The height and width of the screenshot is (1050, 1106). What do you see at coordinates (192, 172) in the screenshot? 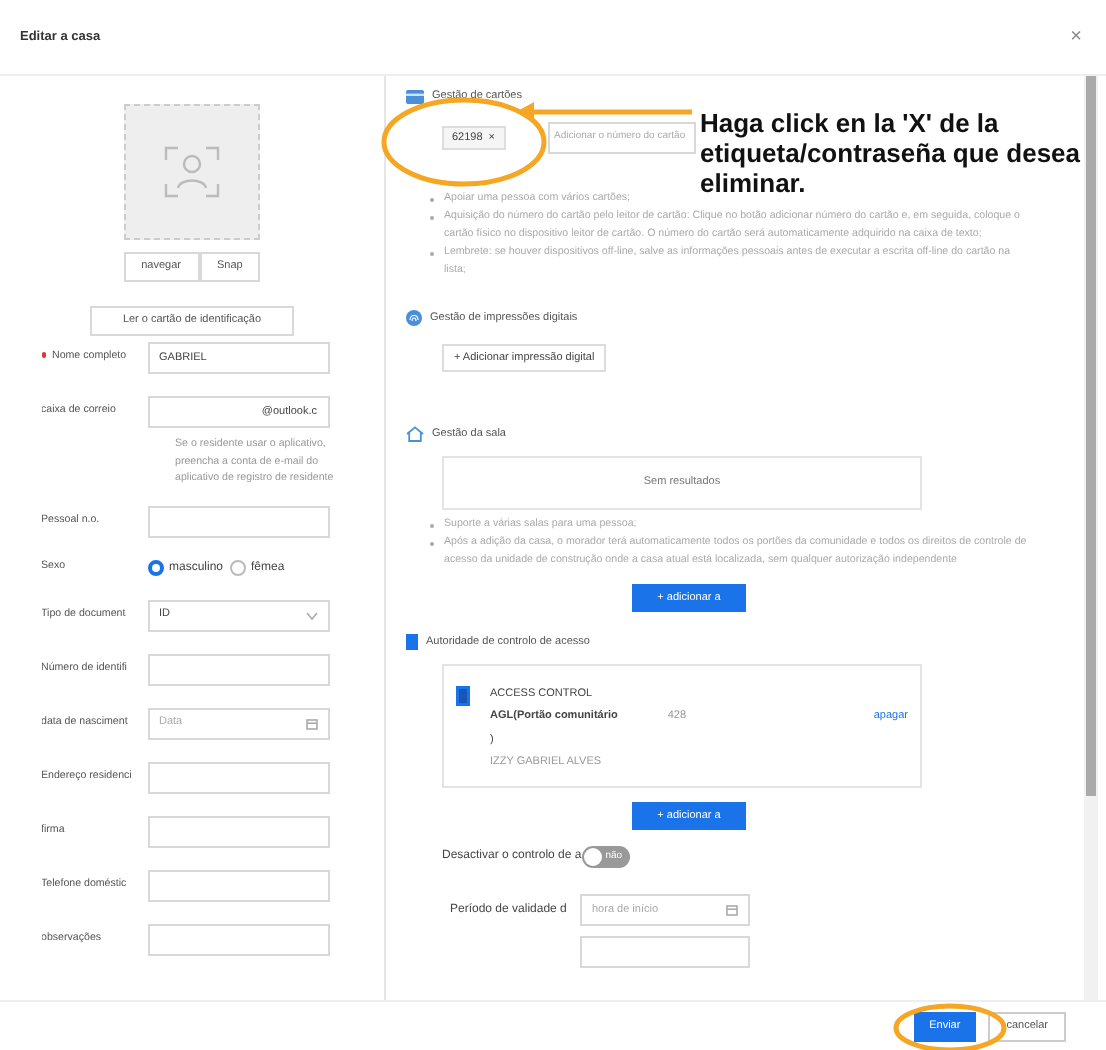
I see `person-icon` at bounding box center [192, 172].